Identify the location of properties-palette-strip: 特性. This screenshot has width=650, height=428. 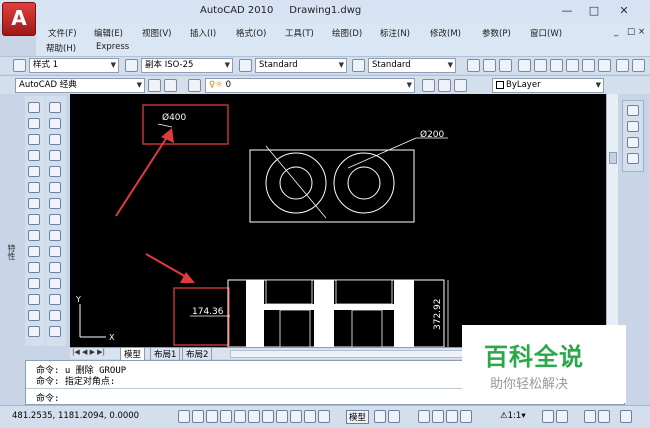
(12, 227).